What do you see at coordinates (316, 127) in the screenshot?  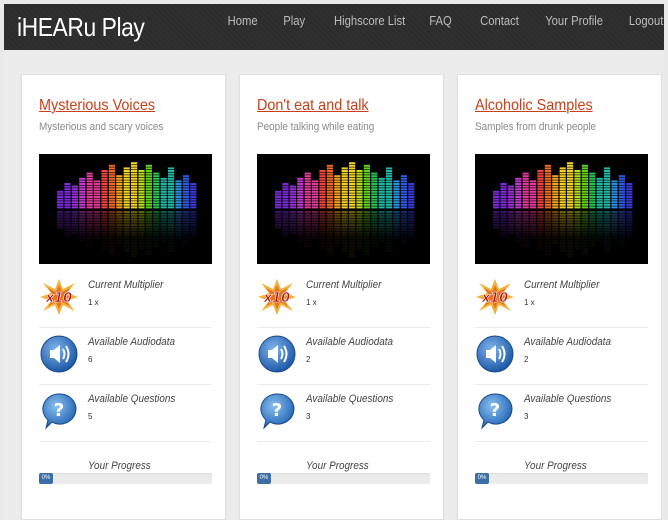 I see `category-subtitle: People talking while eating` at bounding box center [316, 127].